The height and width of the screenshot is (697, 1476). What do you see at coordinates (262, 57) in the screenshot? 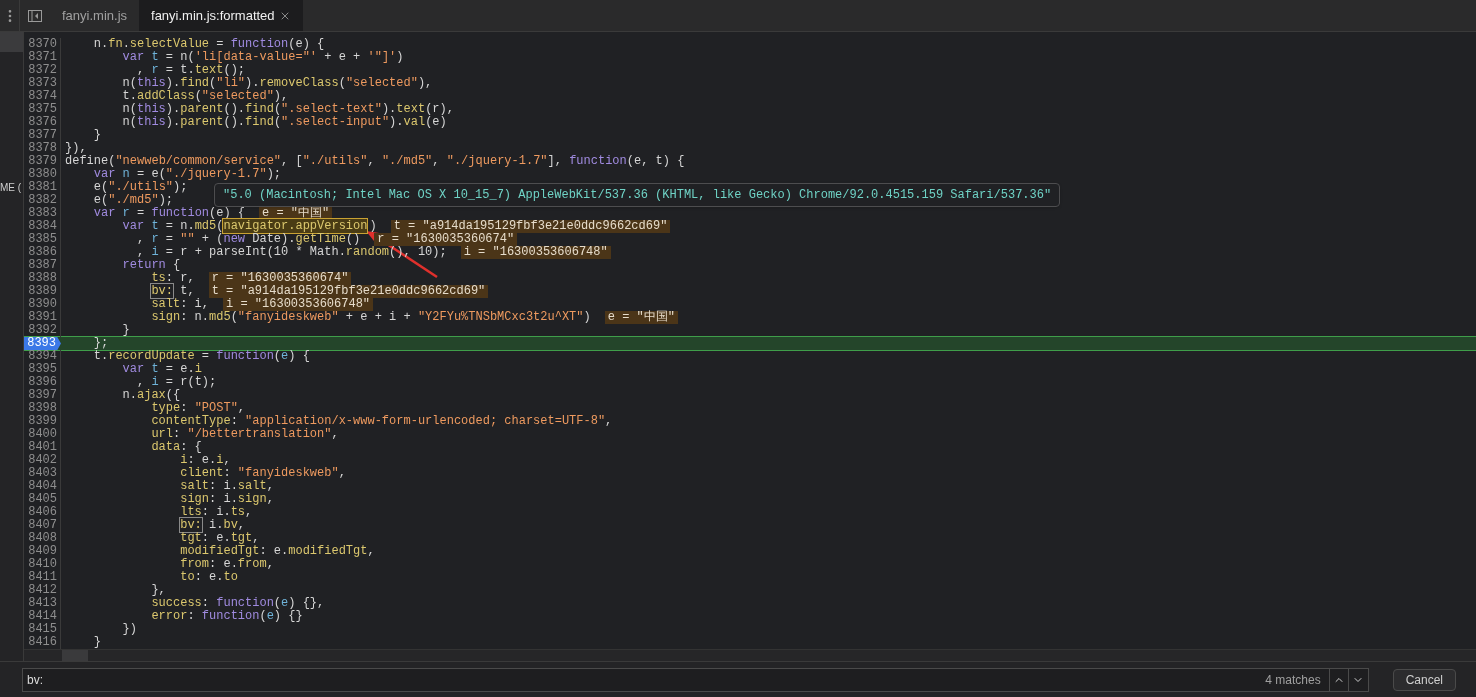
I see `code-line: var t = n('li[data-value="' + e + '"]')` at bounding box center [262, 57].